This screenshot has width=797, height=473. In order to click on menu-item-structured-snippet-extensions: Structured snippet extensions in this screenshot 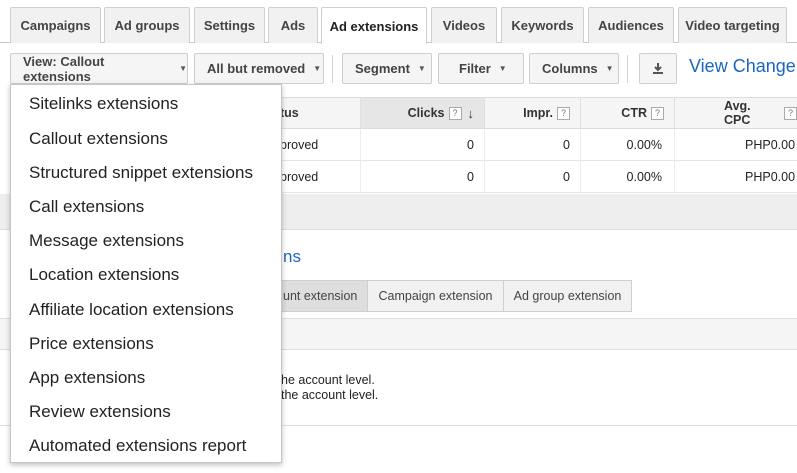, I will do `click(141, 173)`.